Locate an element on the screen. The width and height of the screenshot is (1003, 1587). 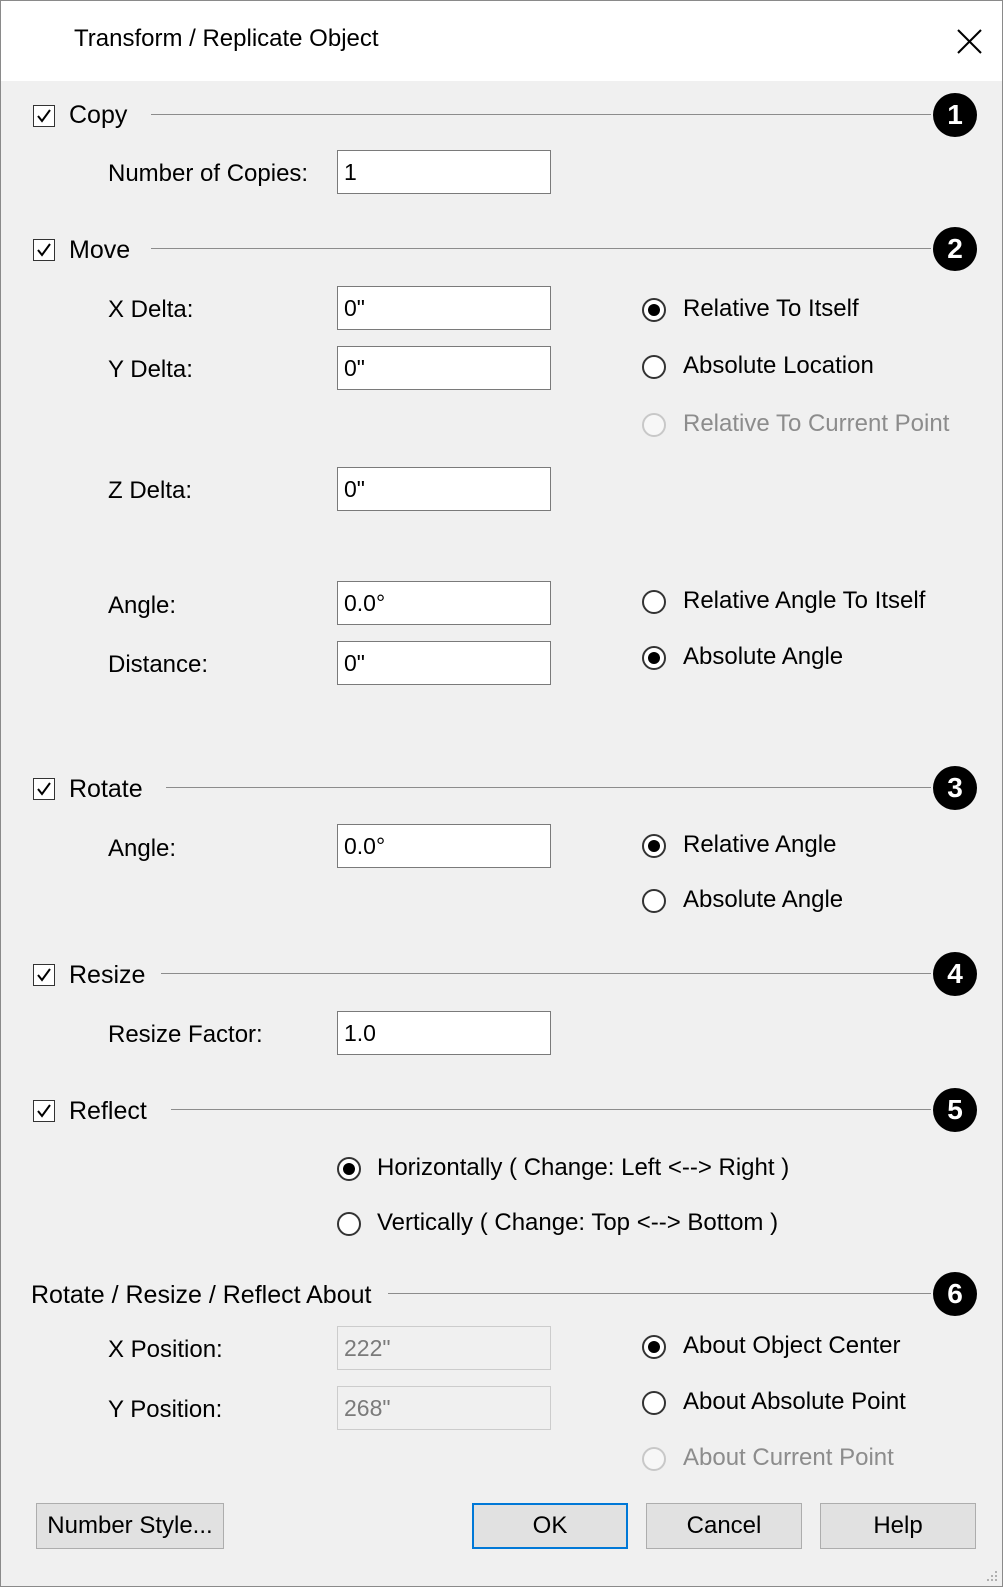
resize-separator is located at coordinates (546, 973).